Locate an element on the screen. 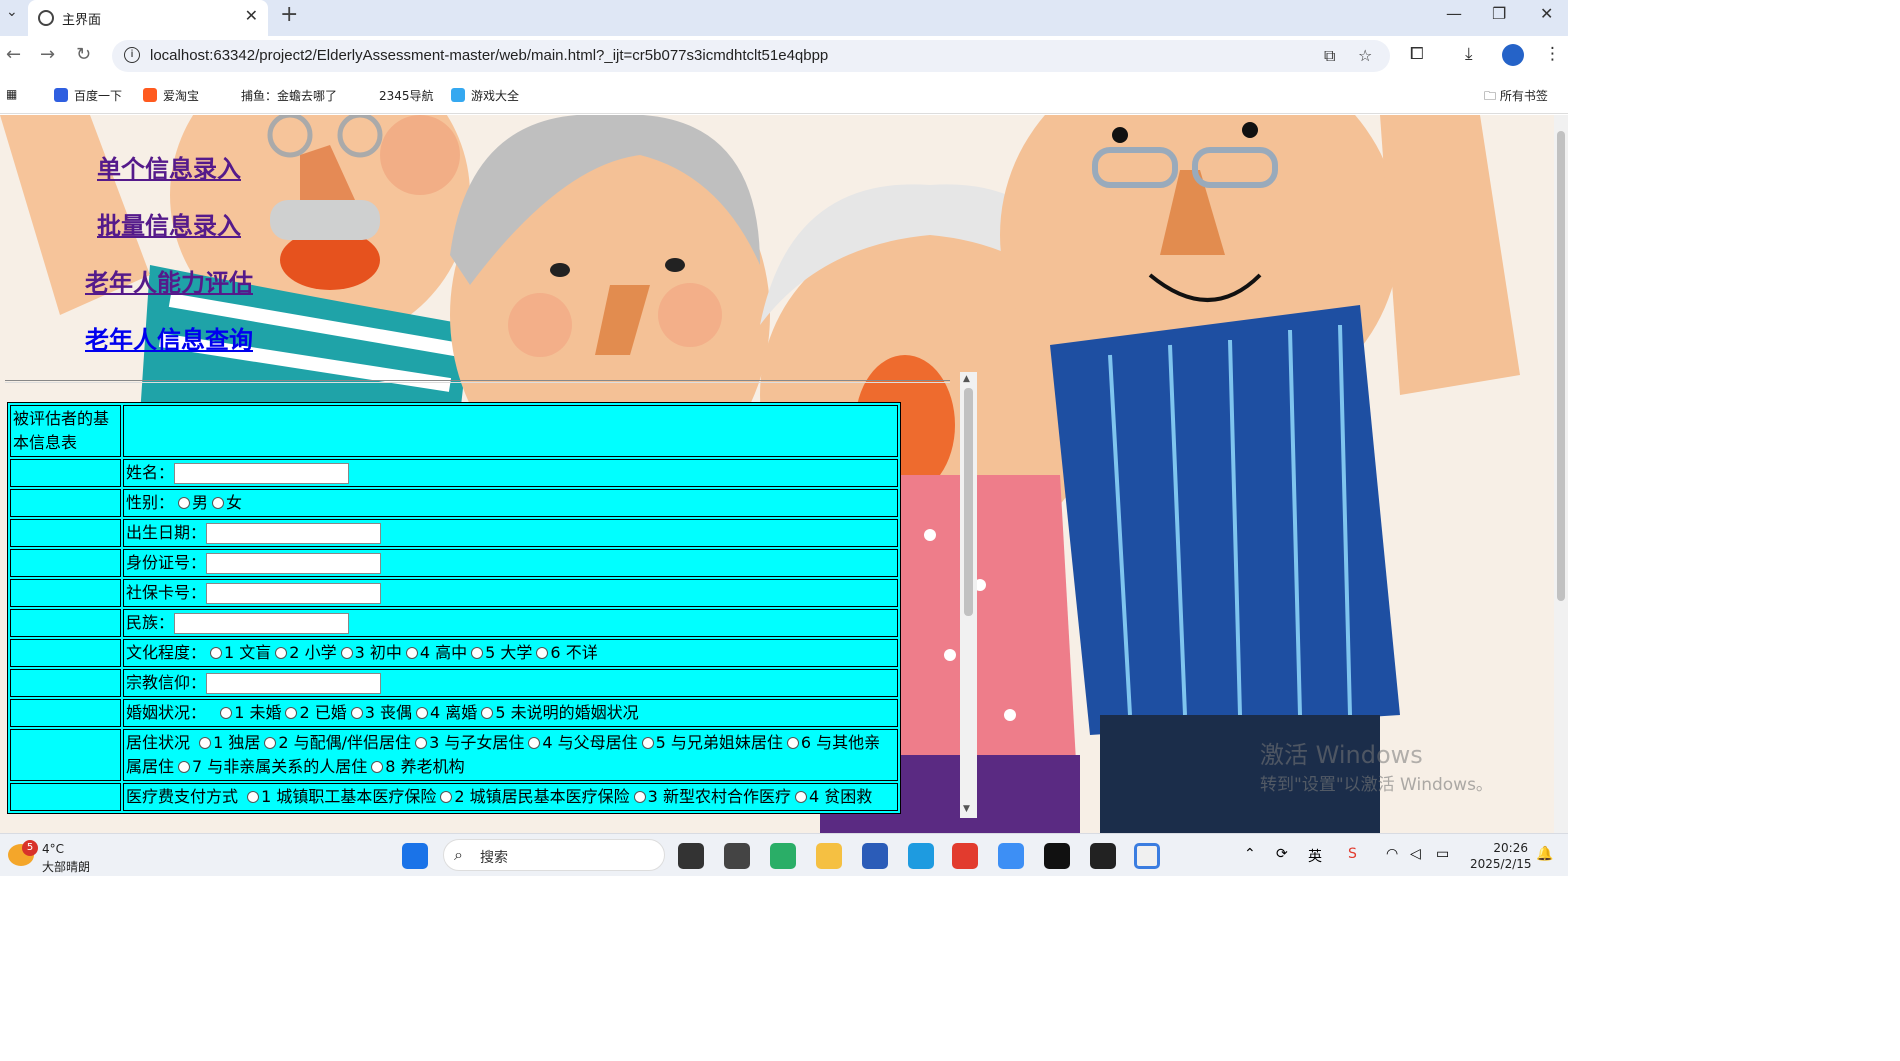  start-icon is located at coordinates (415, 856).